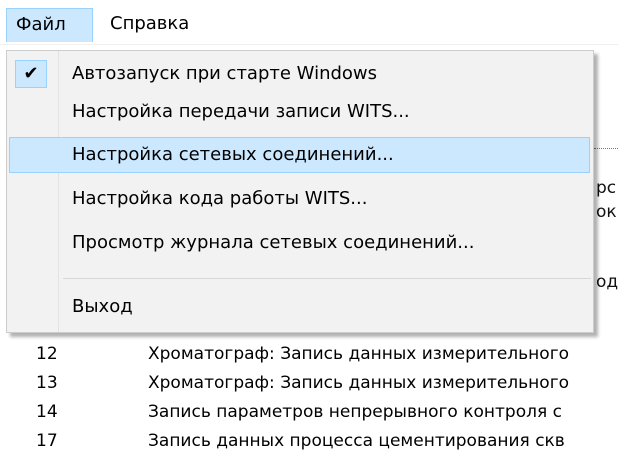 This screenshot has width=618, height=468. What do you see at coordinates (47, 412) in the screenshot?
I see `row-code: 14` at bounding box center [47, 412].